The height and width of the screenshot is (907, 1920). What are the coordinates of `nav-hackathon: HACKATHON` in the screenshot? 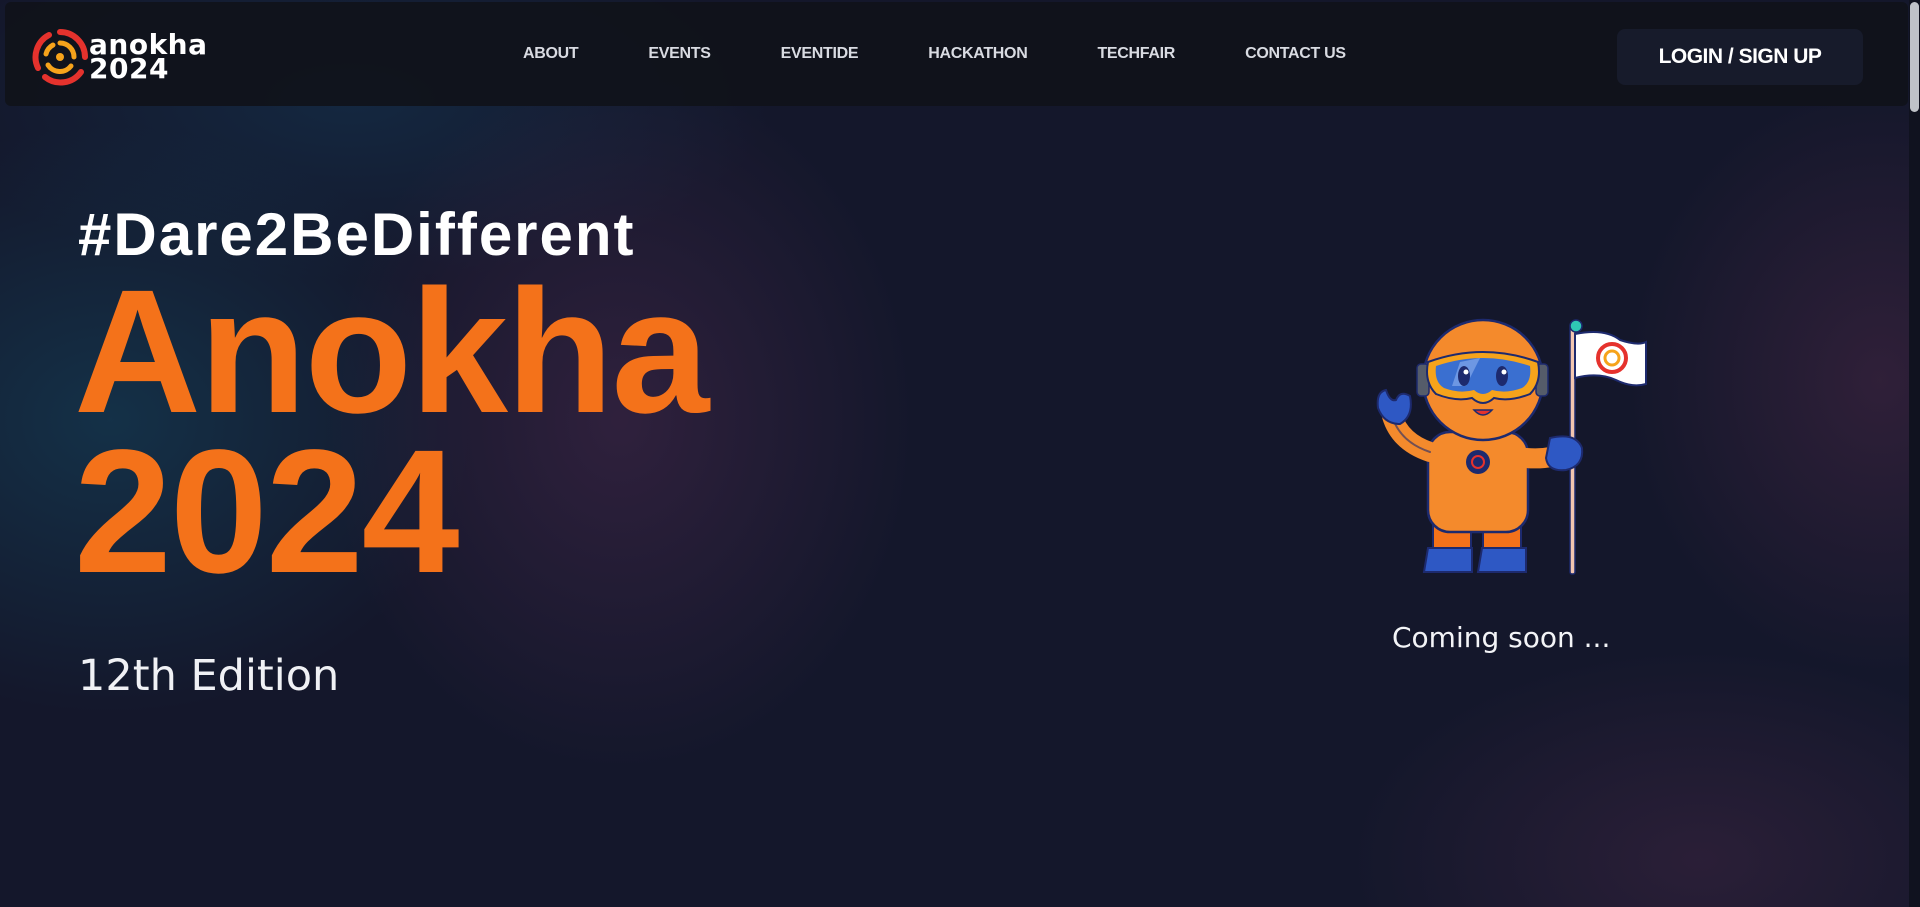 It's located at (978, 54).